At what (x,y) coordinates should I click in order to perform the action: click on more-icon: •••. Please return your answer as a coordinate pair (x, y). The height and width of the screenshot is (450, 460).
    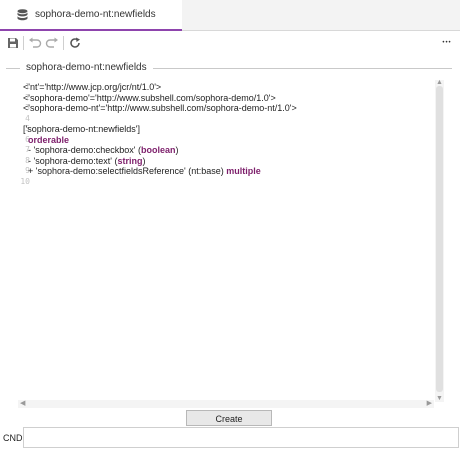
    Looking at the image, I should click on (447, 43).